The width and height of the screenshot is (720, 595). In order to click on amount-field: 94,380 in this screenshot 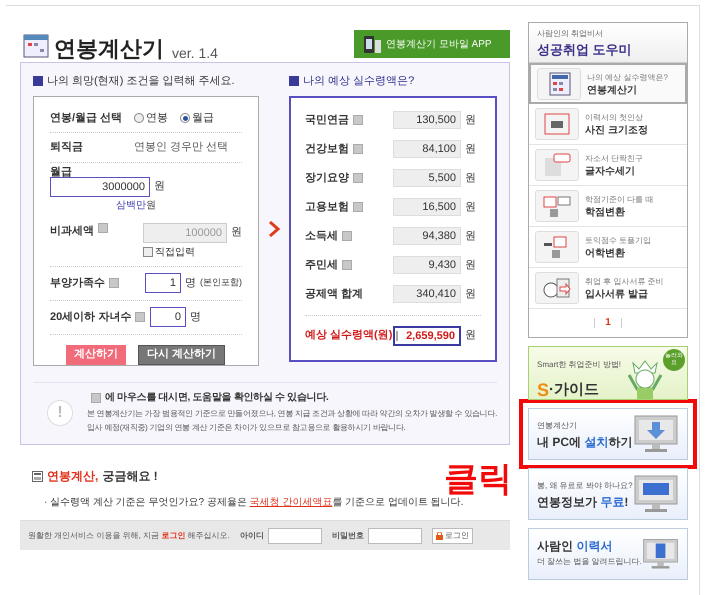, I will do `click(427, 236)`.